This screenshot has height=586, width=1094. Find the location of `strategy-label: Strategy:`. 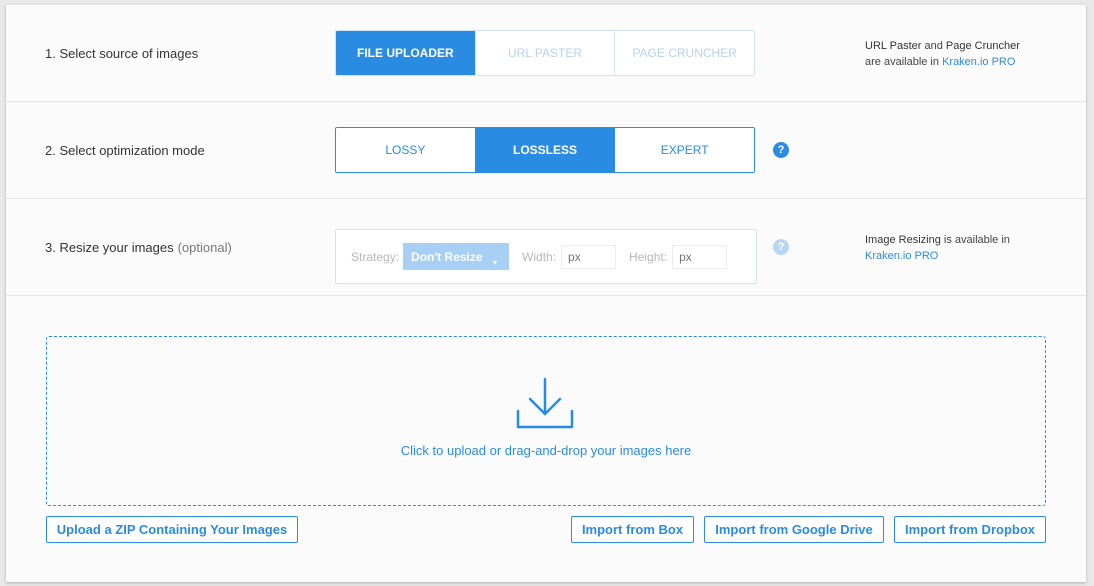

strategy-label: Strategy: is located at coordinates (375, 256).